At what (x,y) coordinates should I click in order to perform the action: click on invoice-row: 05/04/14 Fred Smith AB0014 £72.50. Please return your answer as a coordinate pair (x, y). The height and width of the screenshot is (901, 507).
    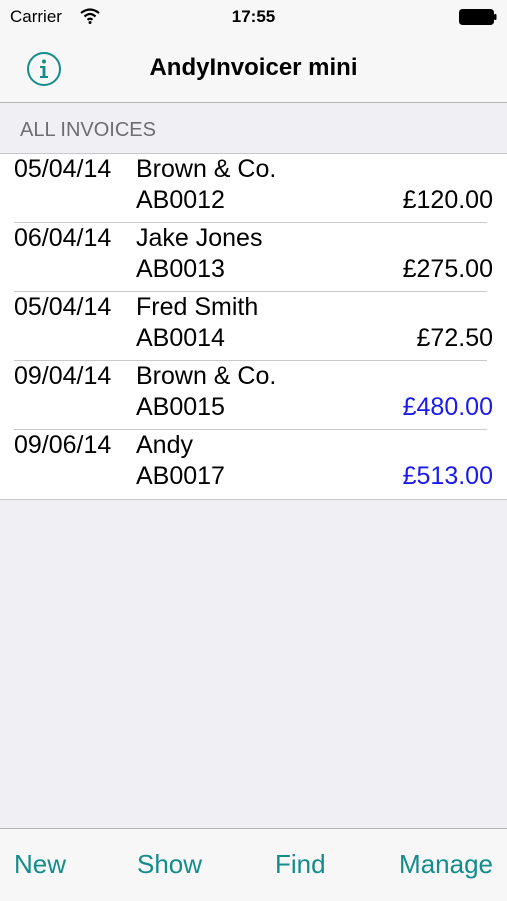
    Looking at the image, I should click on (253, 326).